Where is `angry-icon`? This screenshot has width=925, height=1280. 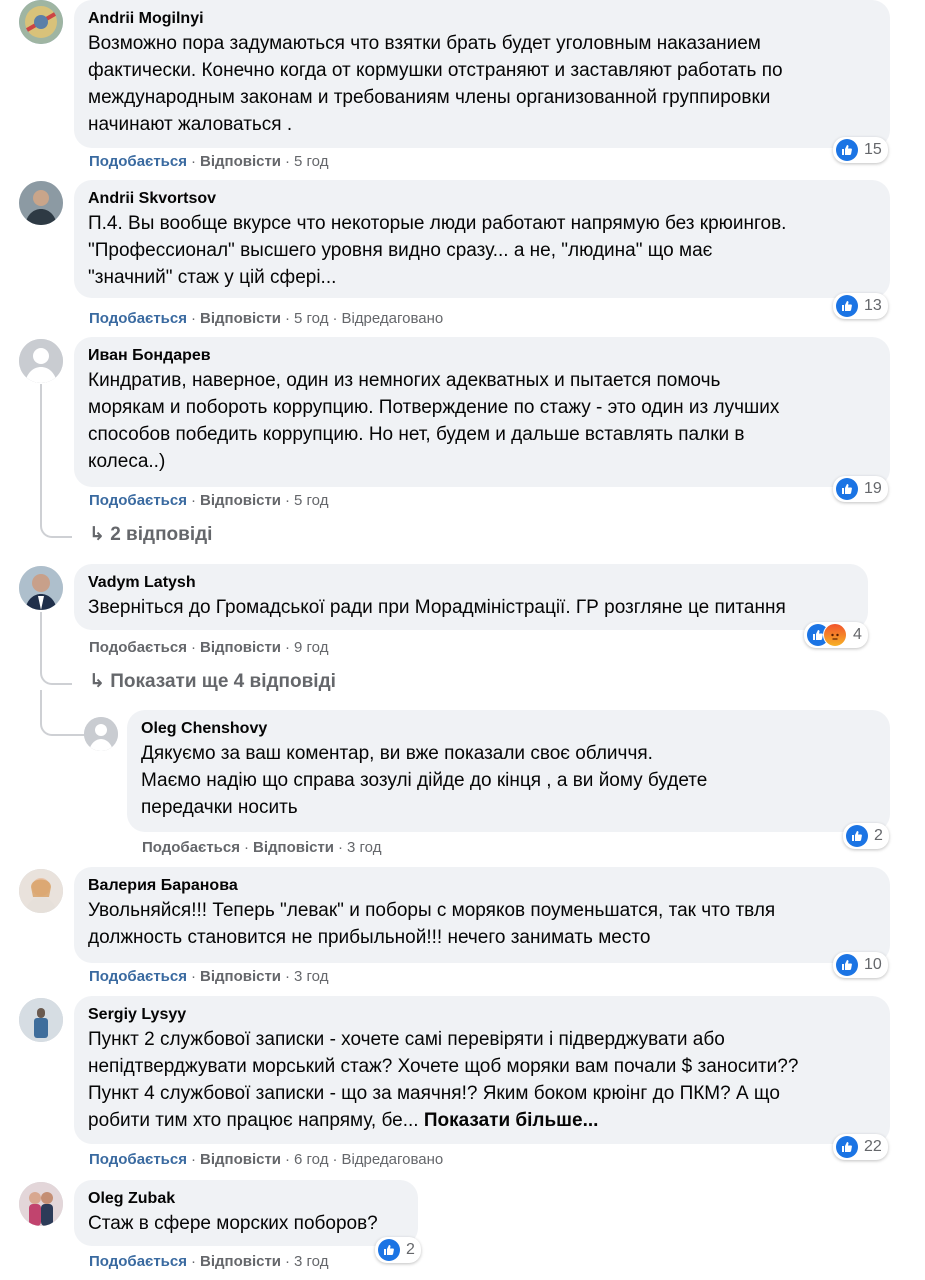 angry-icon is located at coordinates (835, 635).